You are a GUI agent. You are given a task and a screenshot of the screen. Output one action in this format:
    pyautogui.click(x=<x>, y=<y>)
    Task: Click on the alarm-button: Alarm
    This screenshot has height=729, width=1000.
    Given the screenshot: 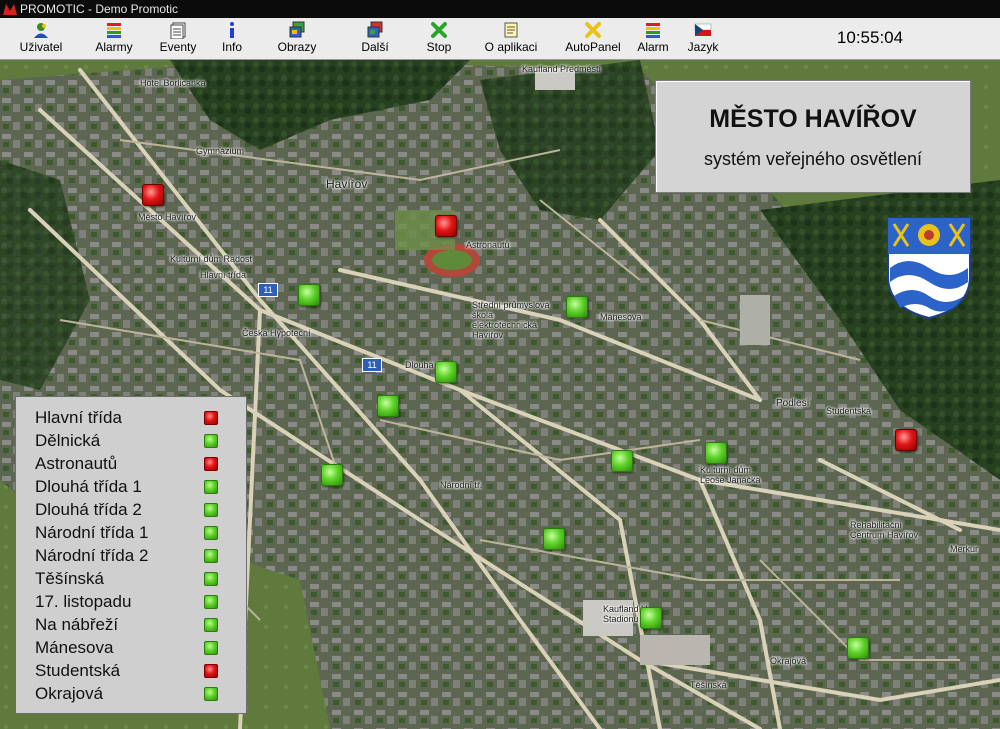 What is the action you would take?
    pyautogui.click(x=653, y=39)
    